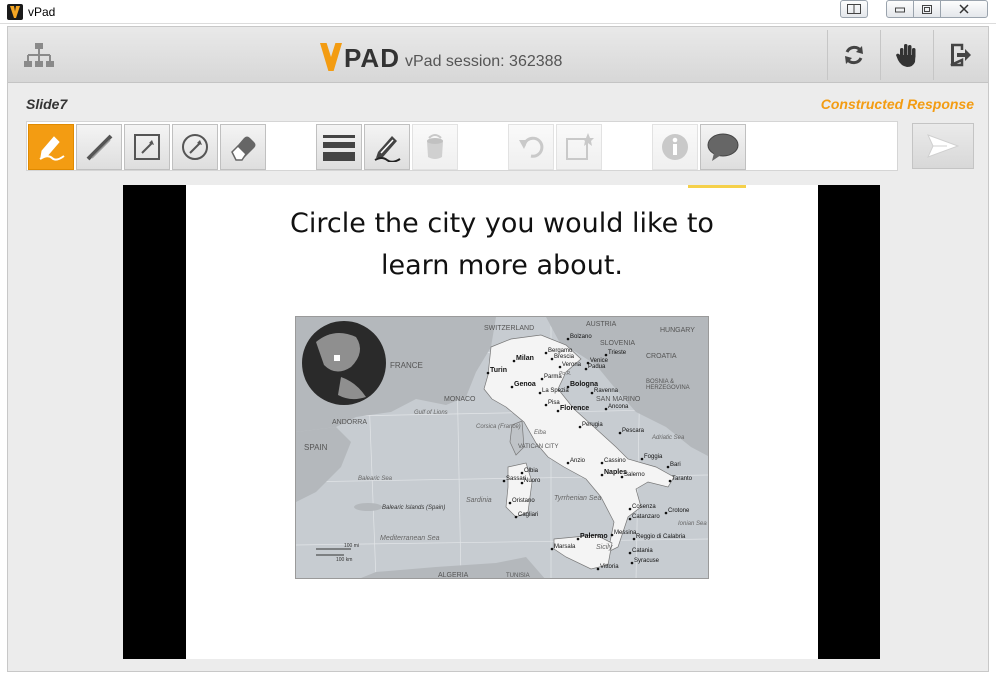 The height and width of the screenshot is (677, 996). Describe the element at coordinates (540, 393) in the screenshot. I see `city-dot-la-spezia` at that location.